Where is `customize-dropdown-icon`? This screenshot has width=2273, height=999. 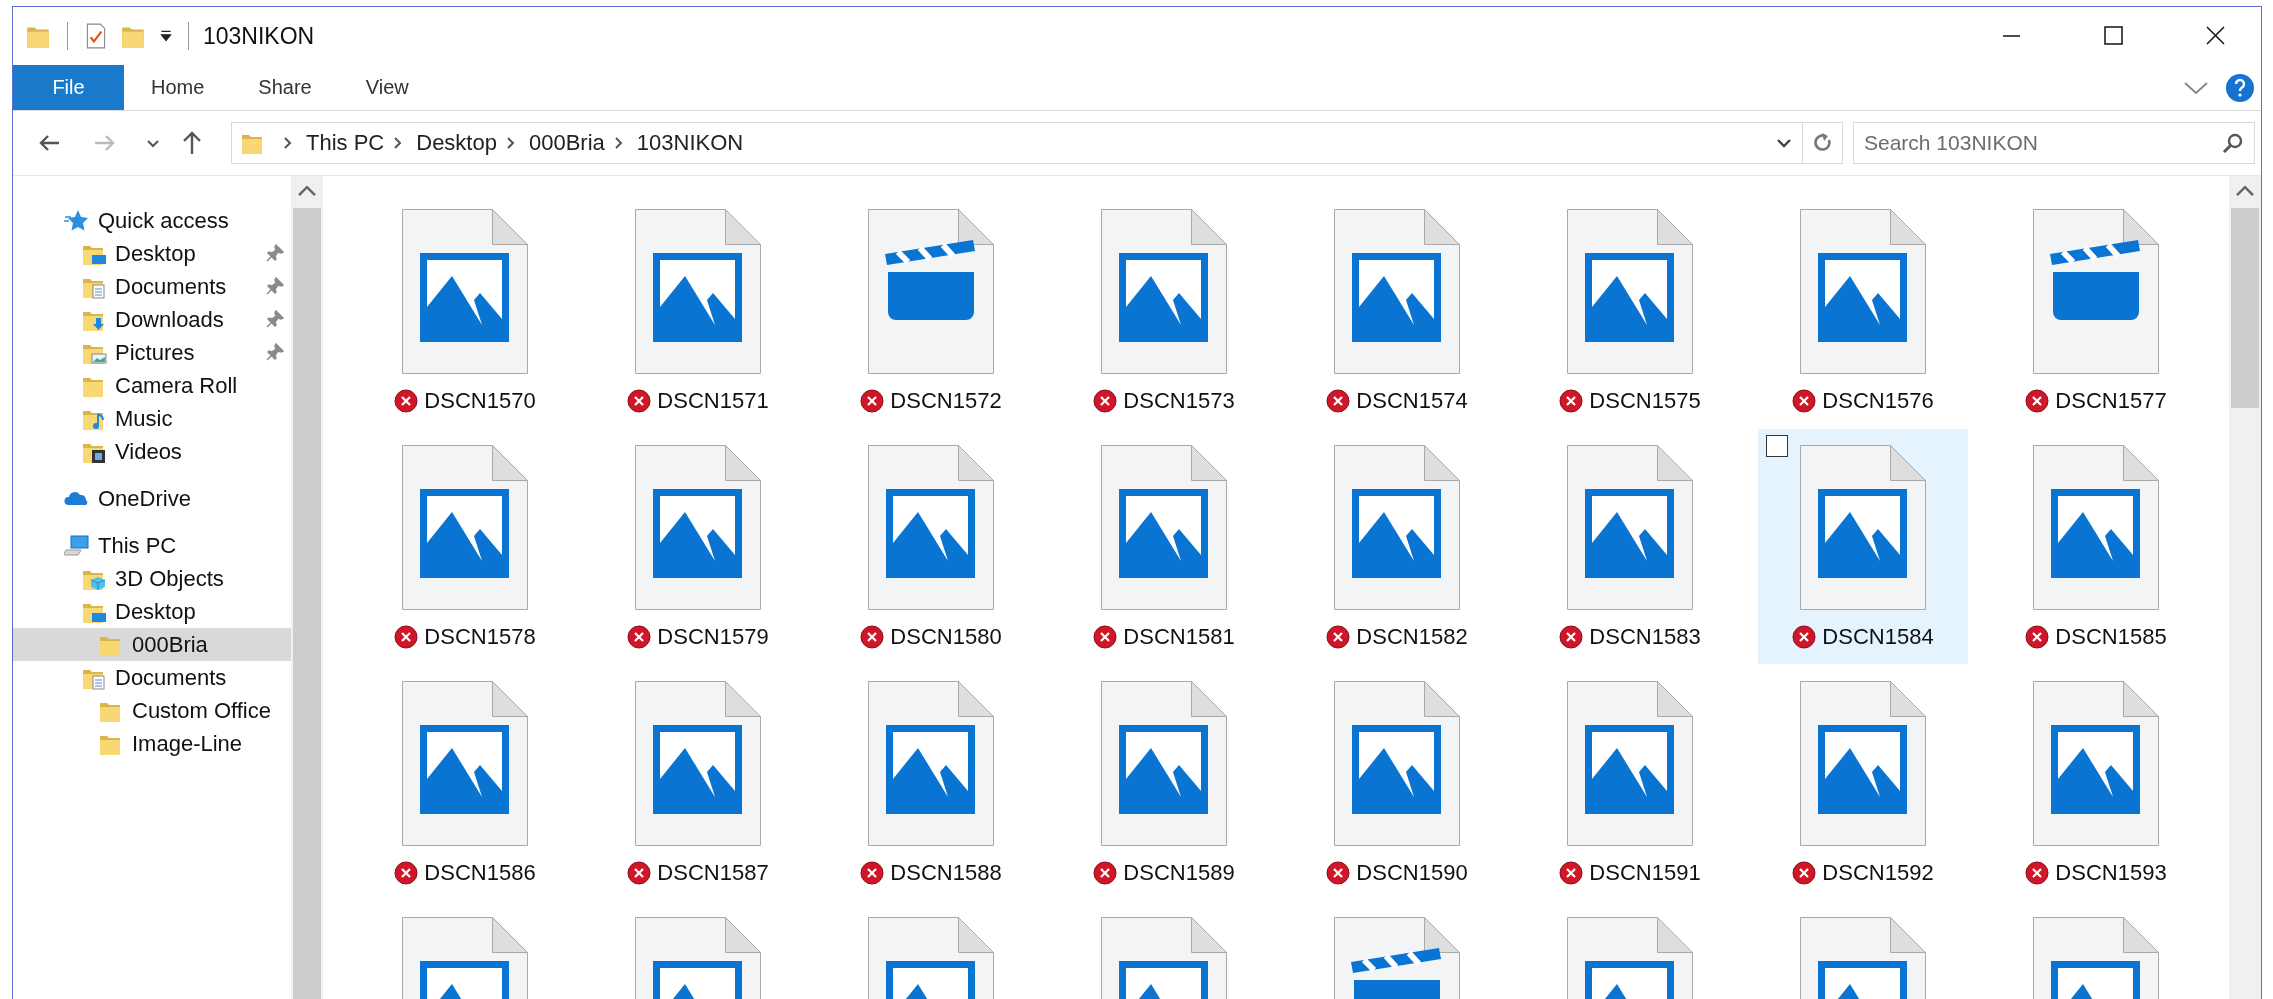 customize-dropdown-icon is located at coordinates (166, 36).